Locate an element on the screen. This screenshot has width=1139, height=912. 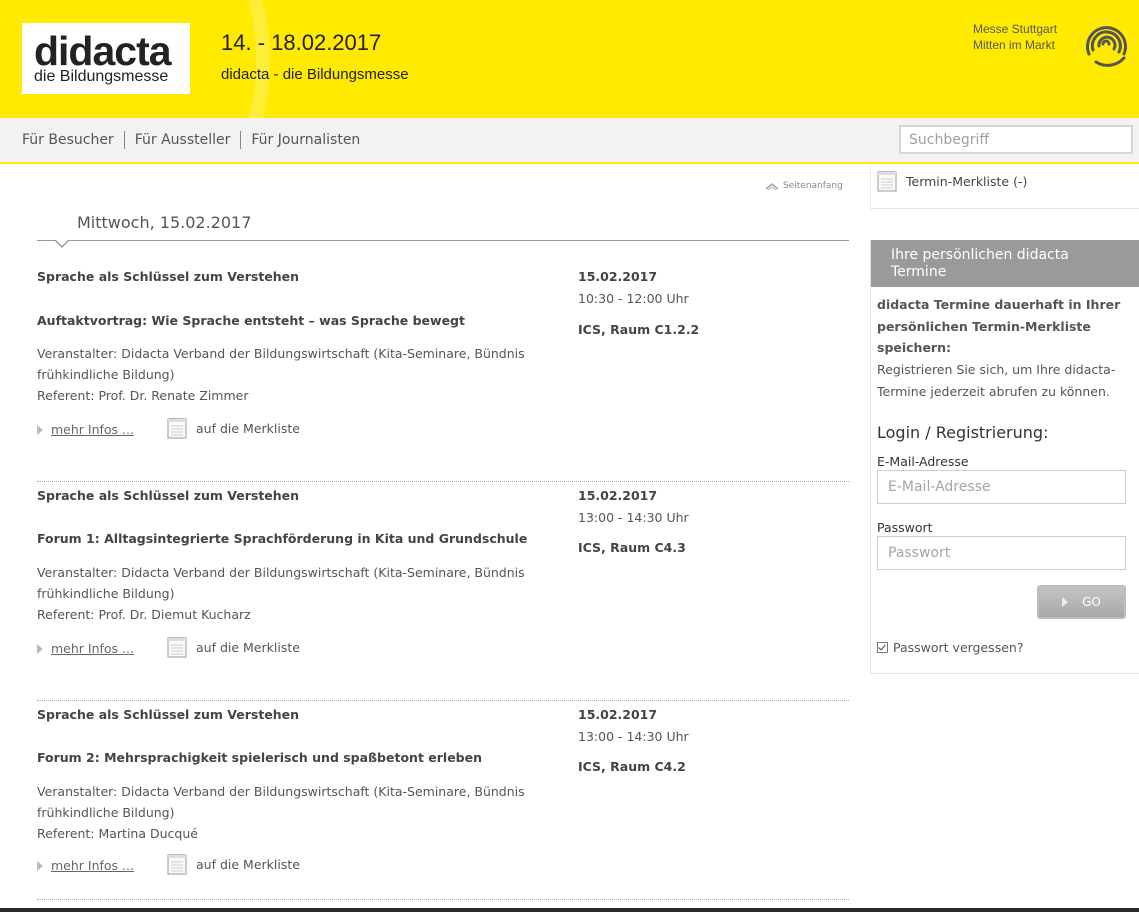
day-heading: Mittwoch, 15.02.2017 is located at coordinates (164, 222).